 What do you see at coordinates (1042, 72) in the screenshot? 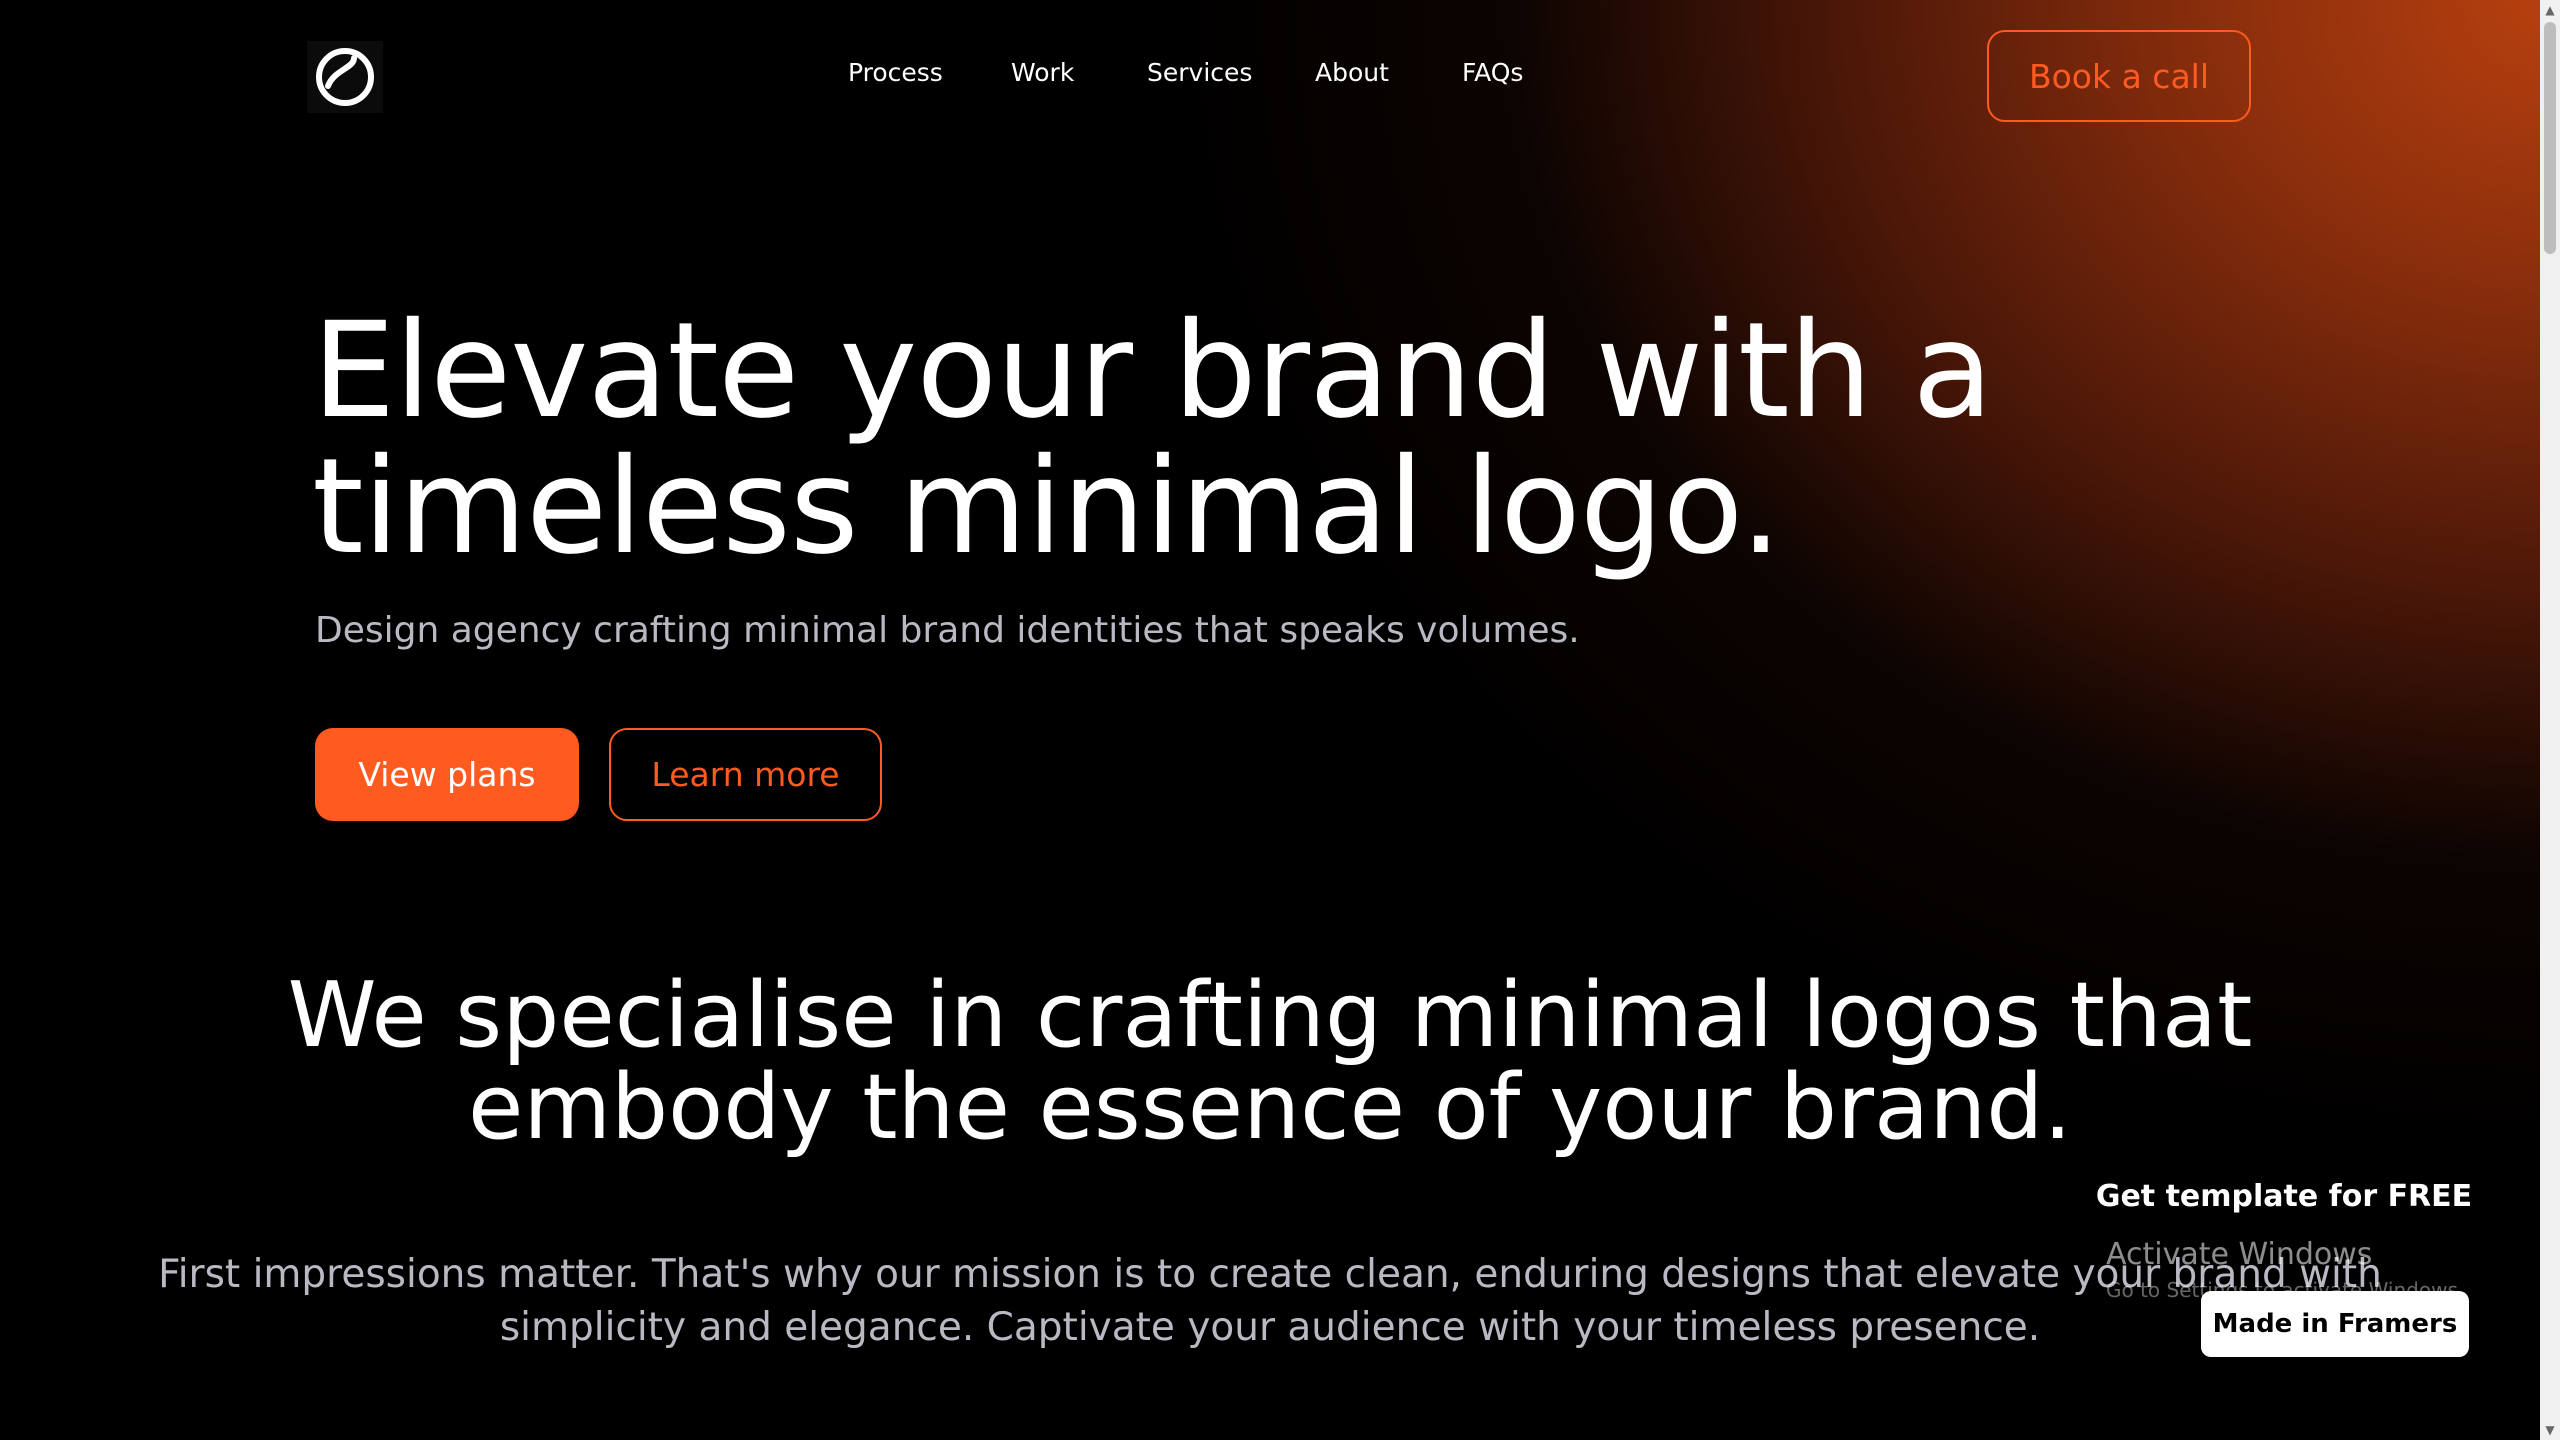
I see `nav-work: Work` at bounding box center [1042, 72].